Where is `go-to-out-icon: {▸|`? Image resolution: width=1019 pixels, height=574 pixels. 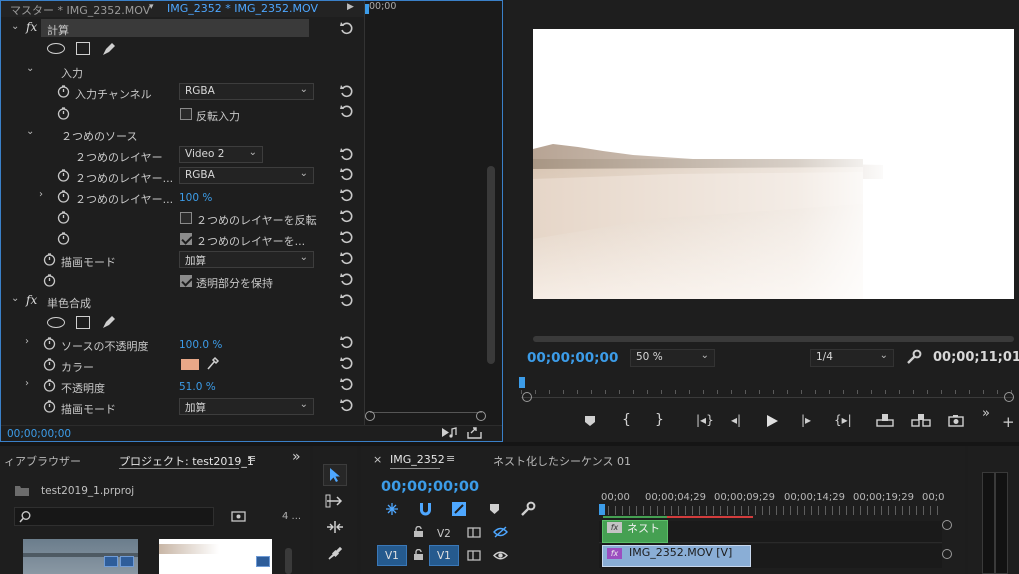
go-to-out-icon: {▸| is located at coordinates (843, 420).